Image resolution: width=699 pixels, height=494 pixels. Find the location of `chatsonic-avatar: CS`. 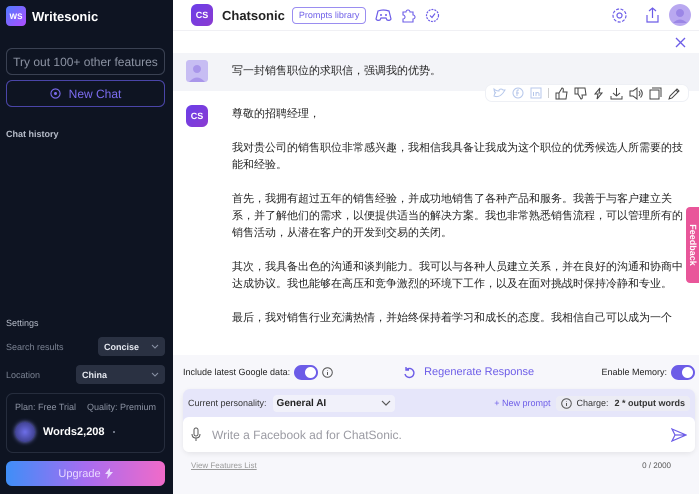

chatsonic-avatar: CS is located at coordinates (197, 116).